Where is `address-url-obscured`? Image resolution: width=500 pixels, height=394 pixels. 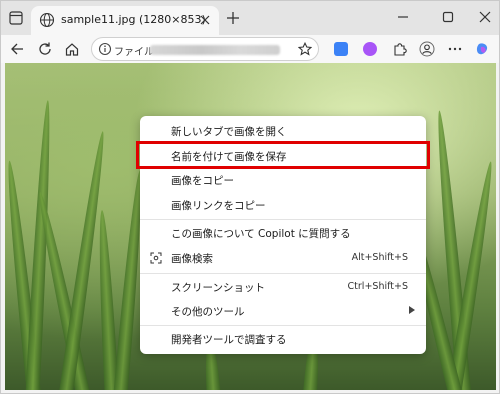
address-url-obscured is located at coordinates (215, 50).